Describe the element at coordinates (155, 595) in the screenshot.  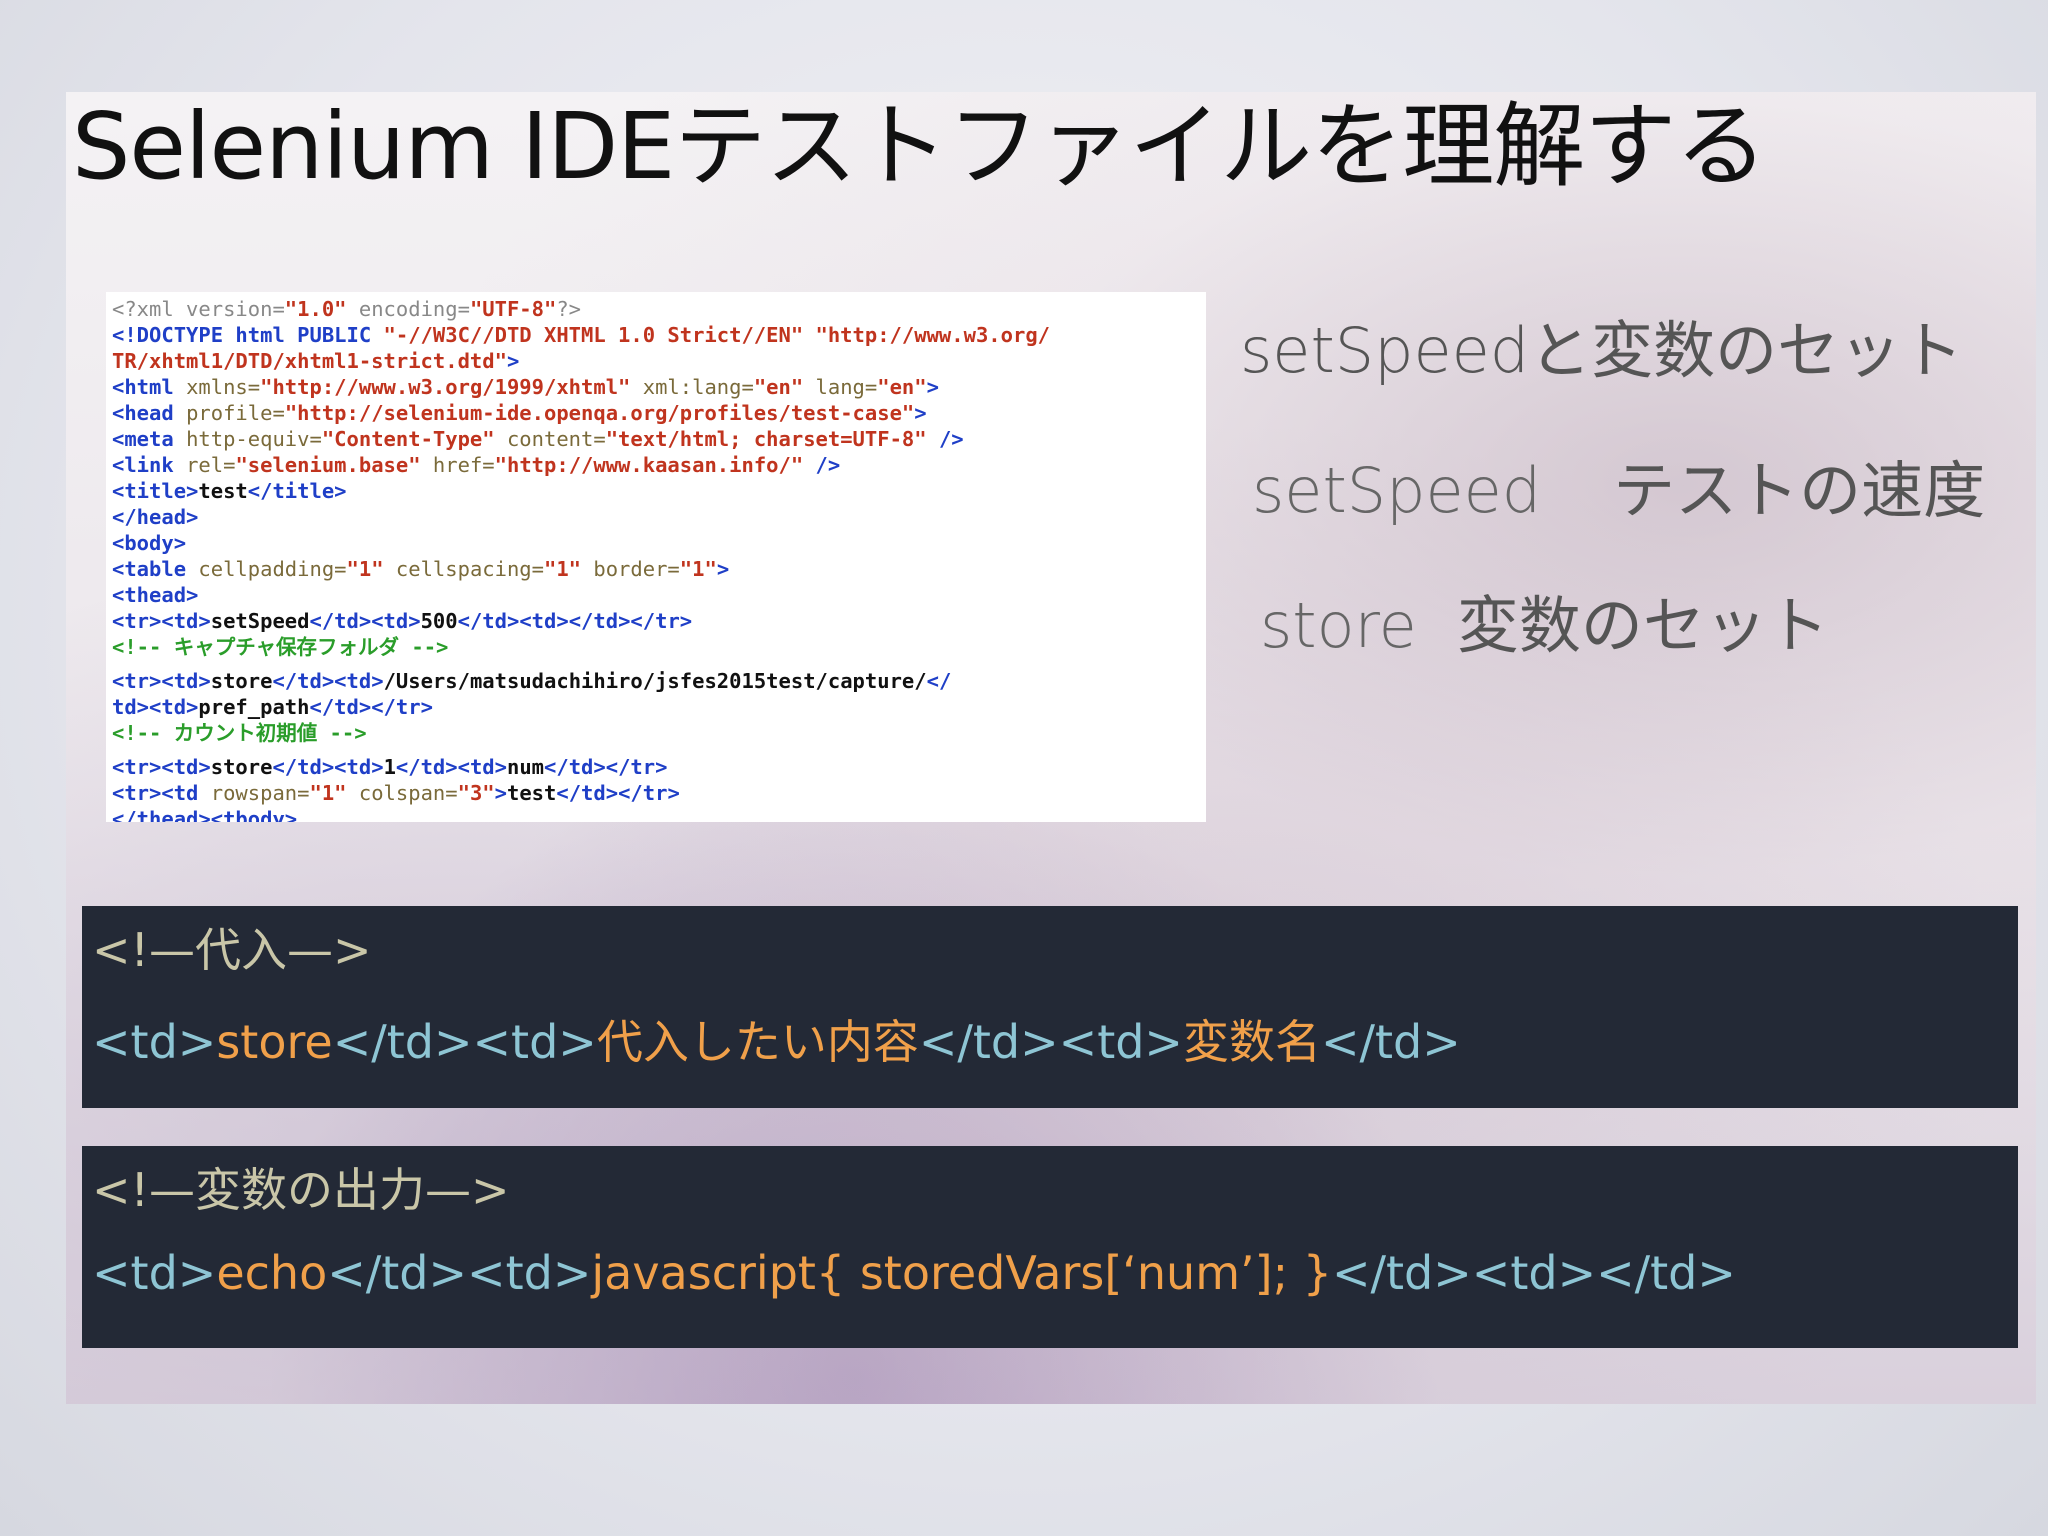
I see `code-token: <thead>` at that location.